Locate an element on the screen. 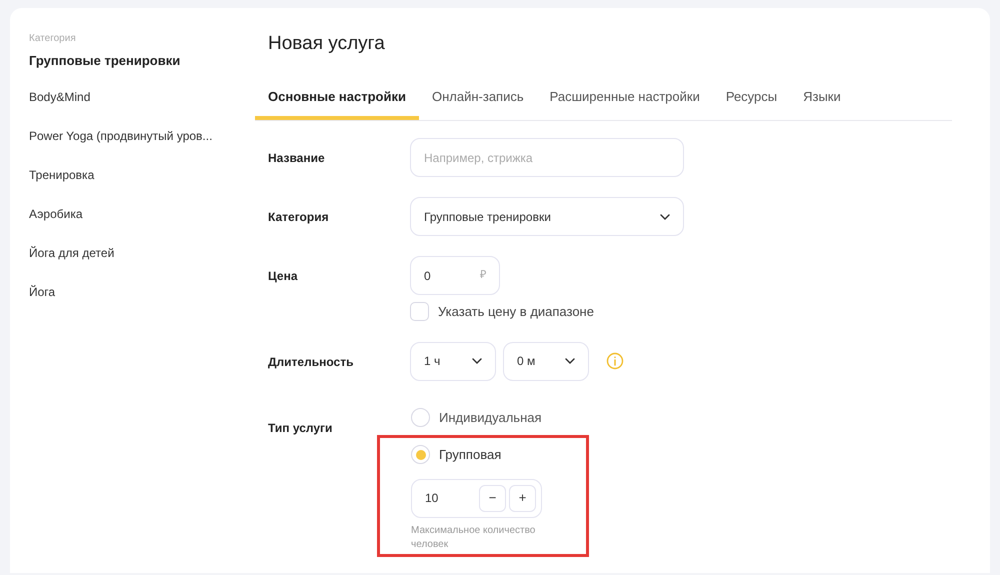  sidebar-item: Йога для детей is located at coordinates (142, 252).